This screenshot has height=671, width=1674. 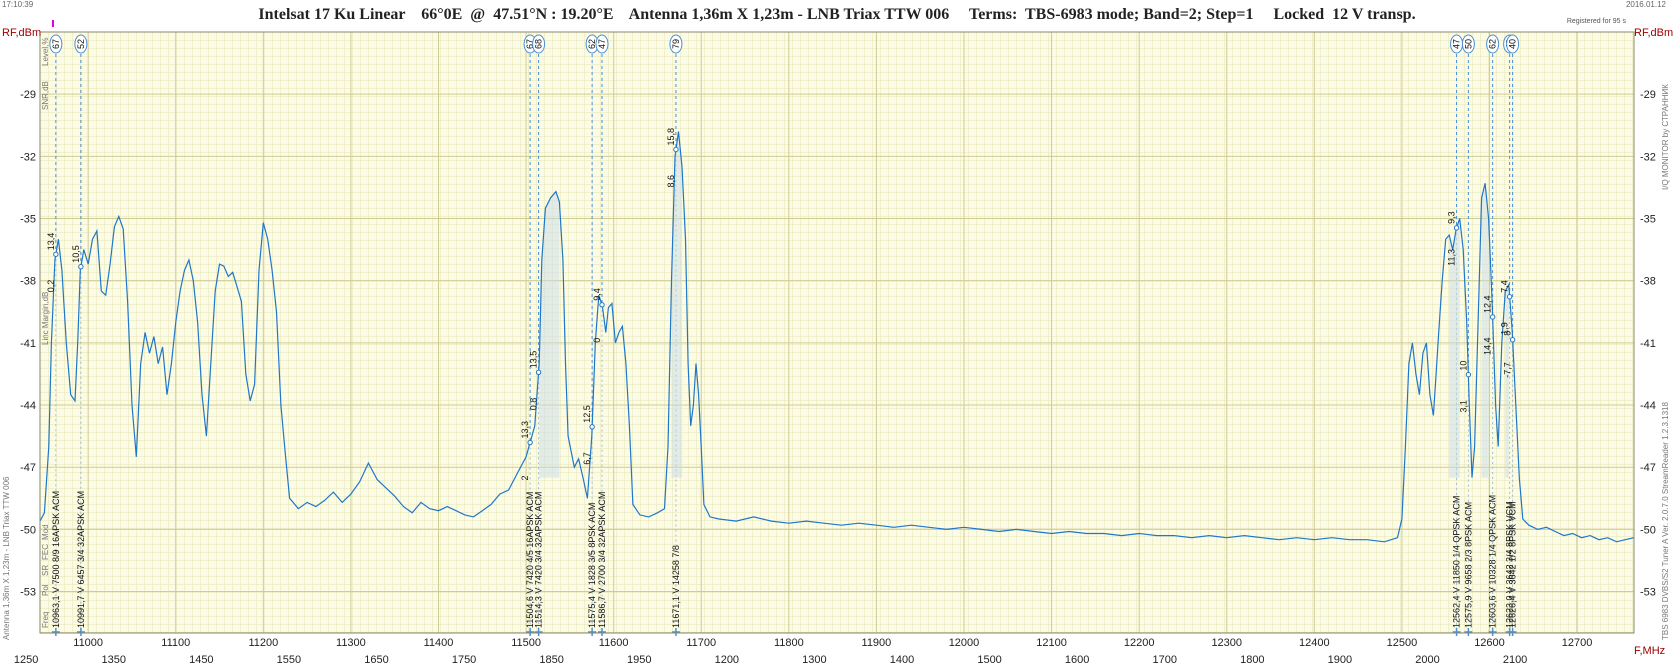 What do you see at coordinates (1226, 643) in the screenshot?
I see `x-tick-label-rf: 12300` at bounding box center [1226, 643].